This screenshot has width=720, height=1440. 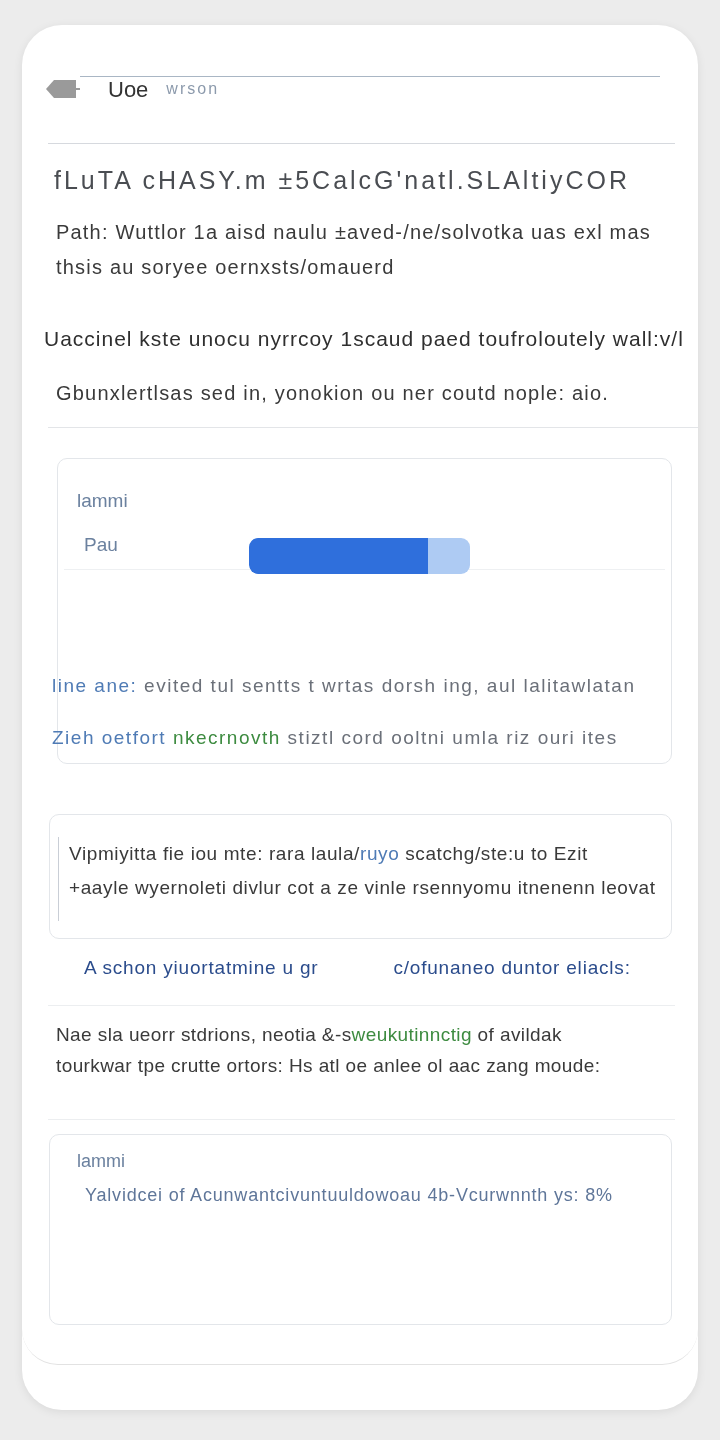 I want to click on quote-text: Vipmiyitta fie iou mte: rara laula/ruyo scatchg/ste:u to Ezit +aayle wyernoleti divlur cot a ze vinle rsennyomu itnenenn leovat, so click(x=357, y=879).